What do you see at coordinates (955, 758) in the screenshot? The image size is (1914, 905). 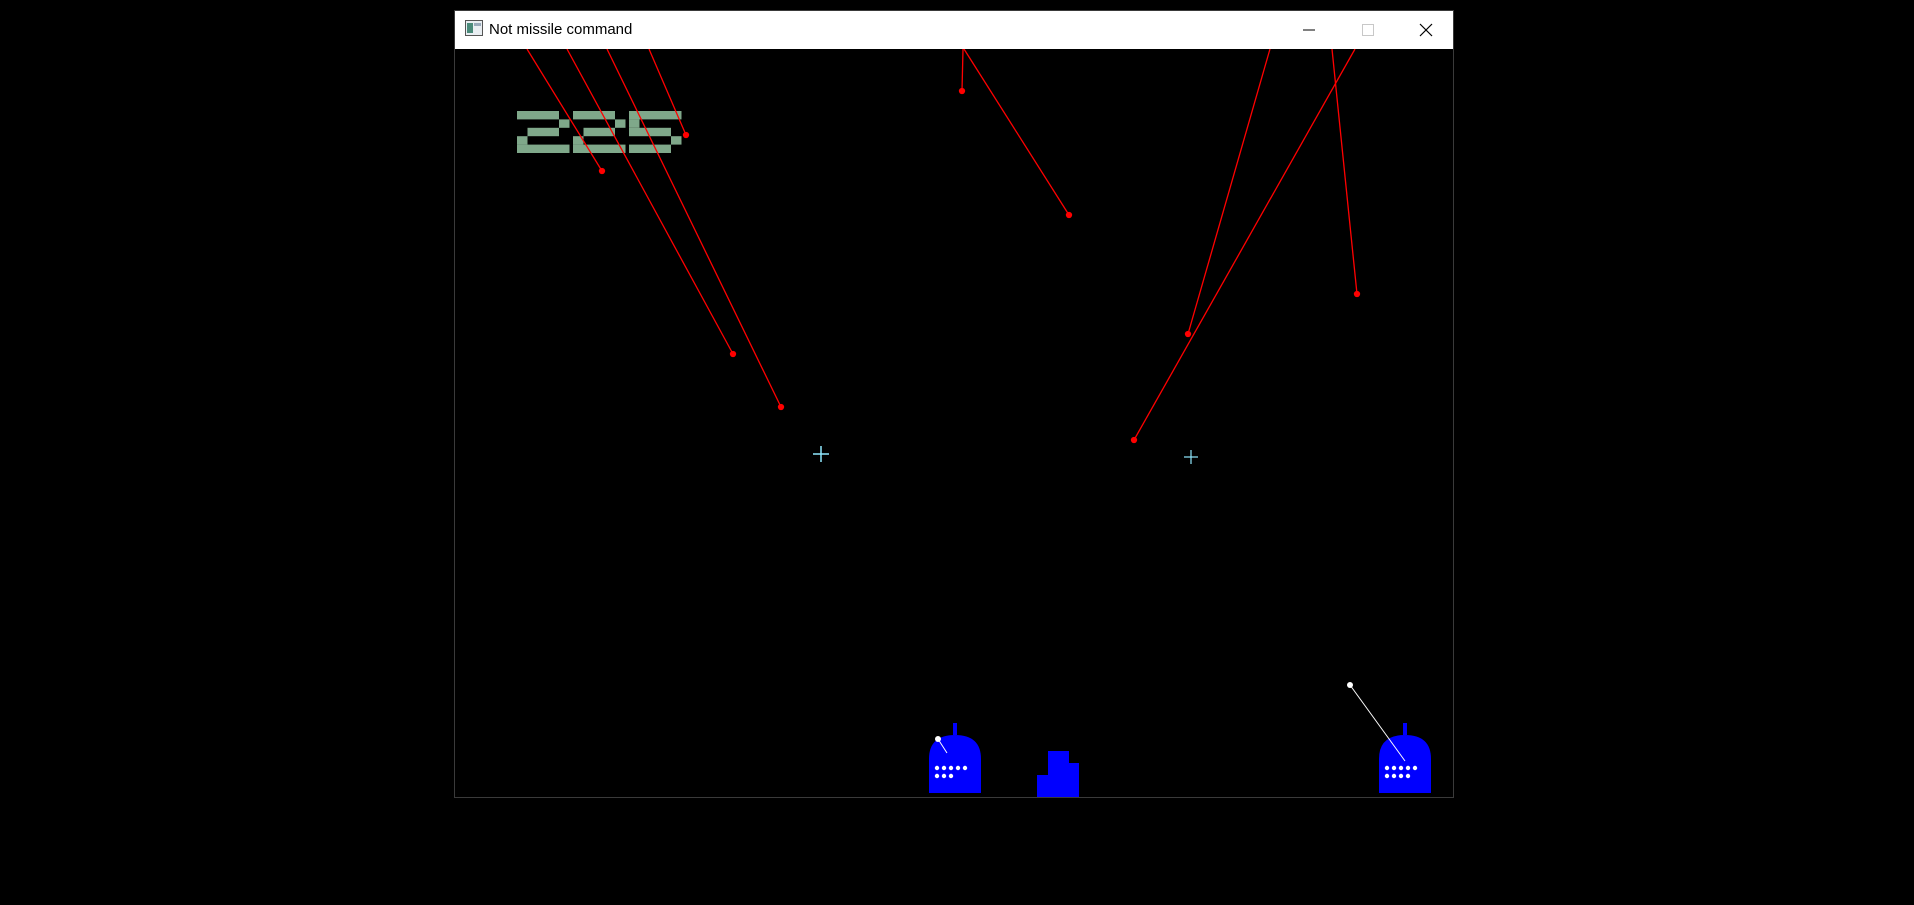 I see `left-launcher` at bounding box center [955, 758].